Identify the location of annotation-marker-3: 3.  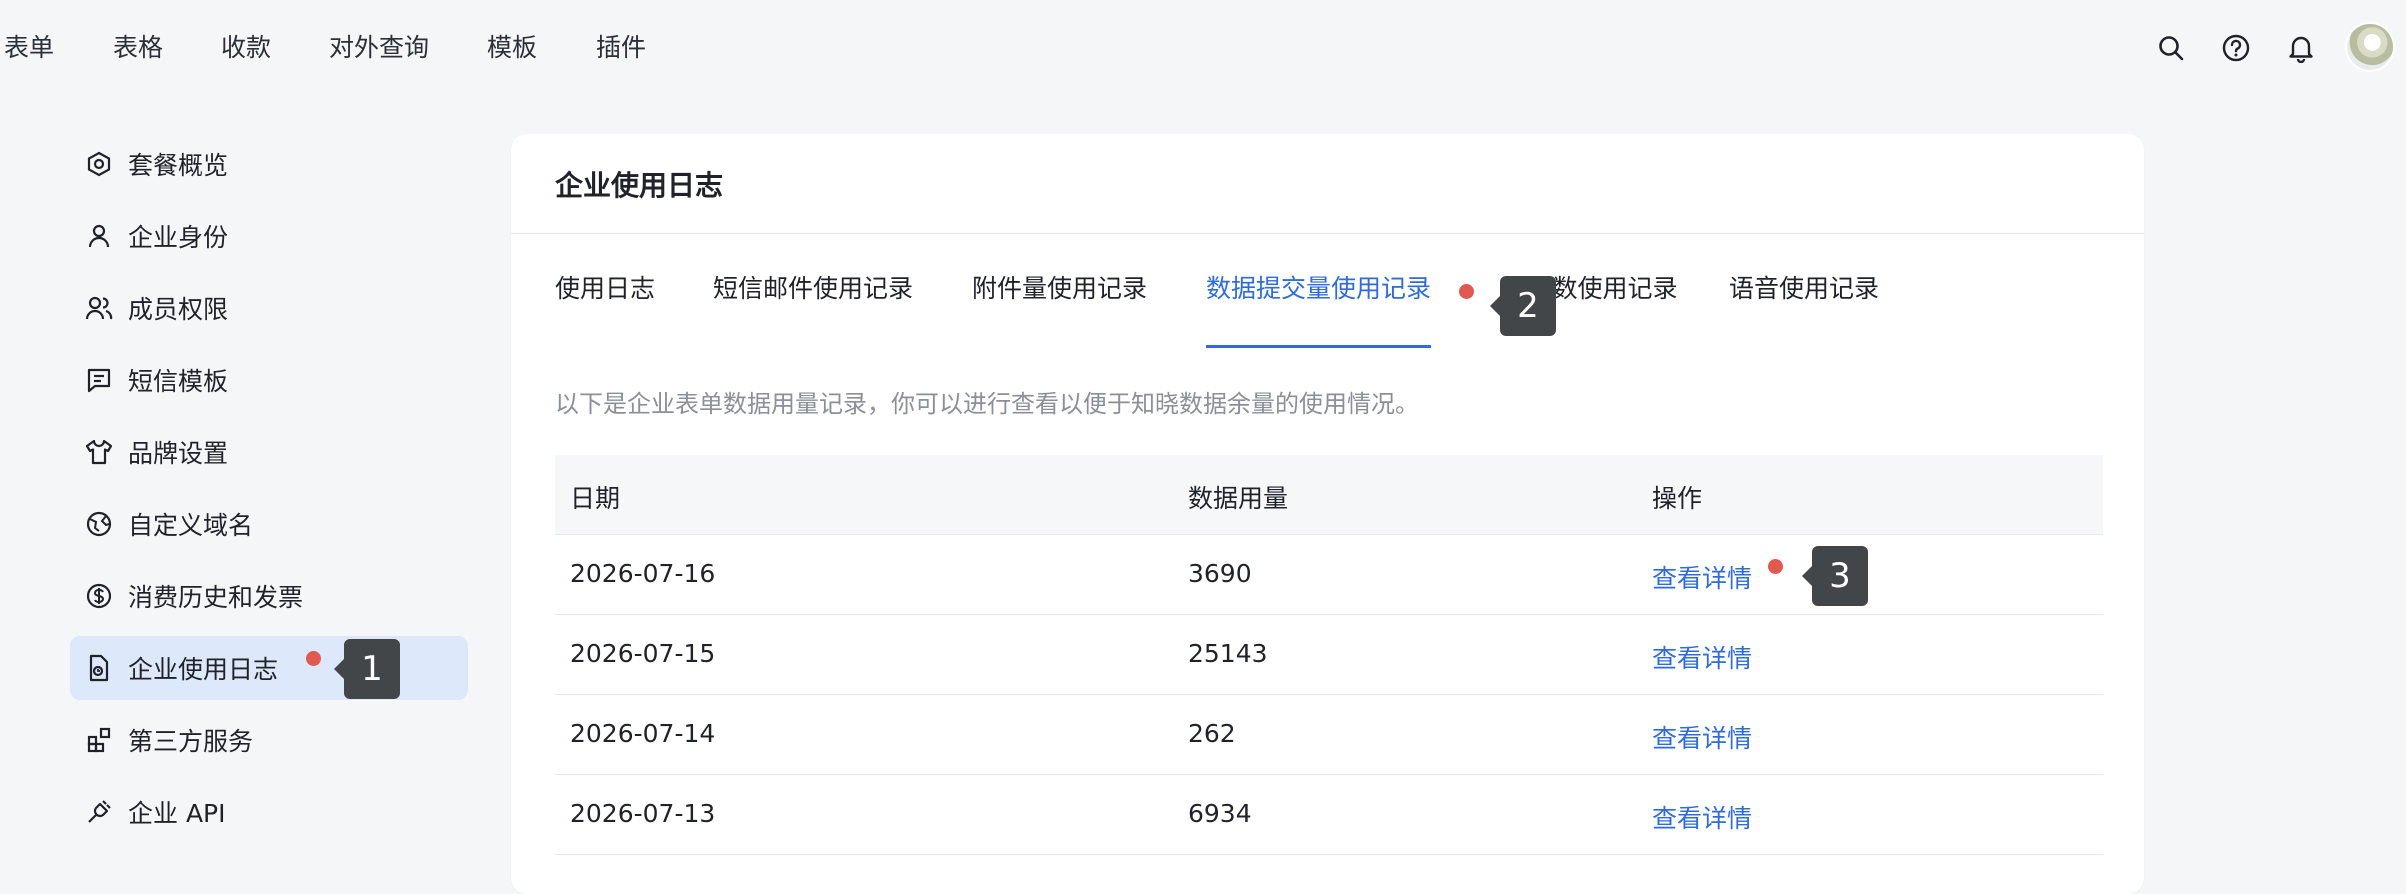
(1835, 576).